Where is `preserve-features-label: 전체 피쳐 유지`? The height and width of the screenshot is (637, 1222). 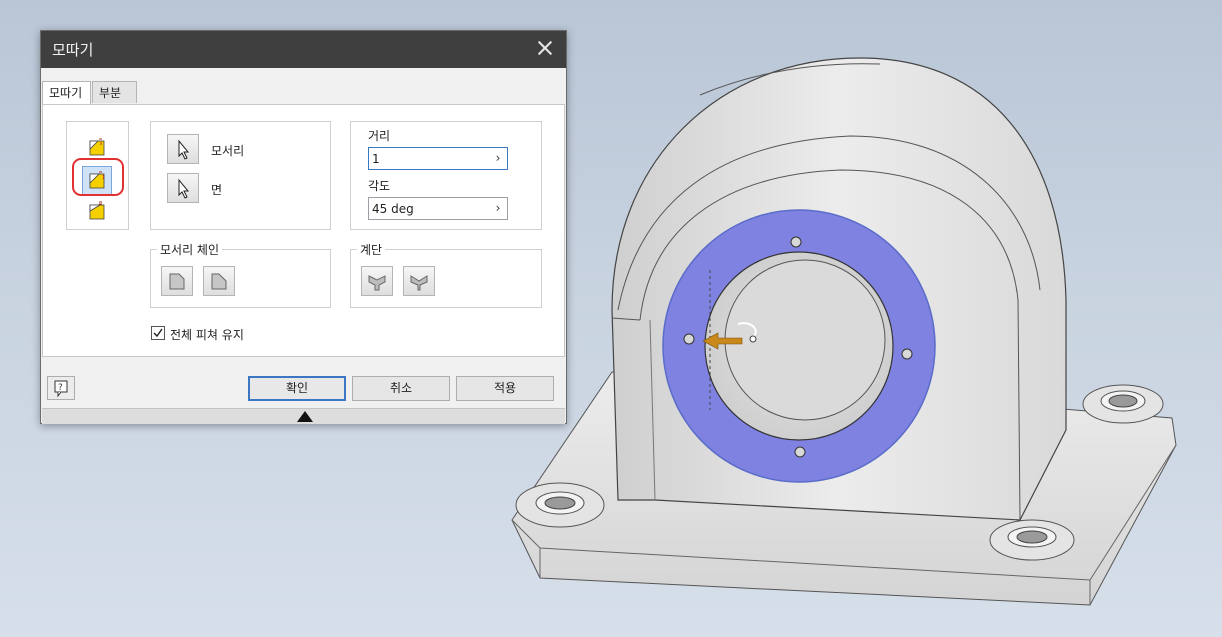 preserve-features-label: 전체 피쳐 유지 is located at coordinates (207, 335).